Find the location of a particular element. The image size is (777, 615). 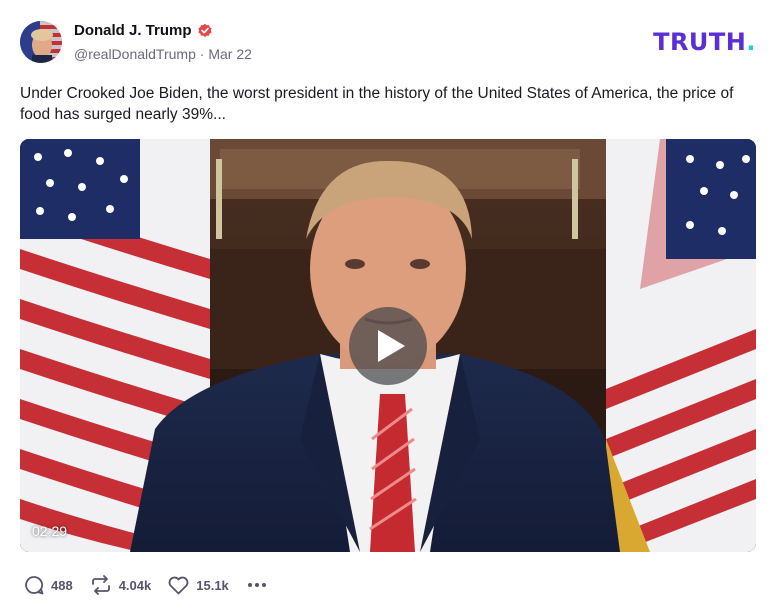

post-date: Mar 22 is located at coordinates (230, 54).